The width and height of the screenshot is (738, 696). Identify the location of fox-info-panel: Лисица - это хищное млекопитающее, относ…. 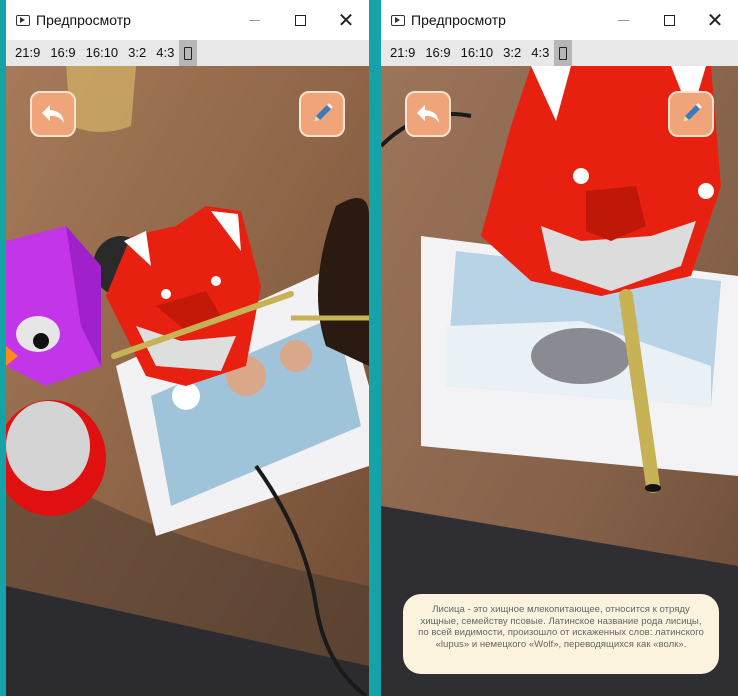
(561, 634).